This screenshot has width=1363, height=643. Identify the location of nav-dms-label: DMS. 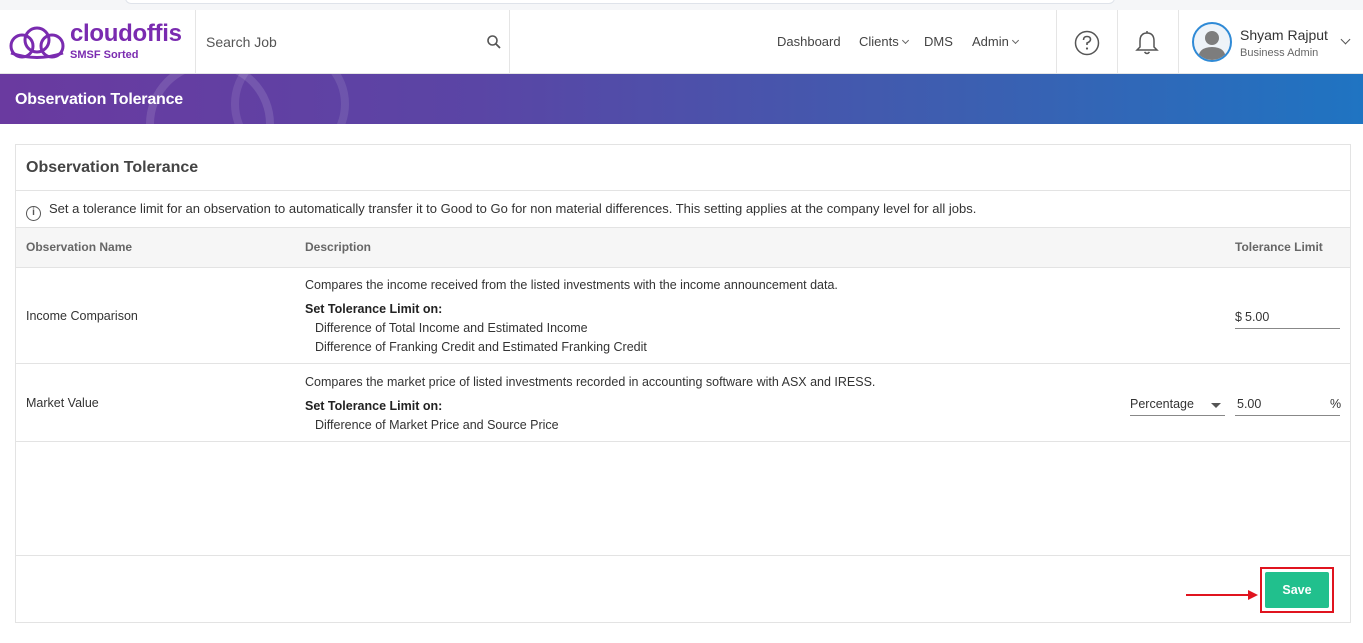
(938, 41).